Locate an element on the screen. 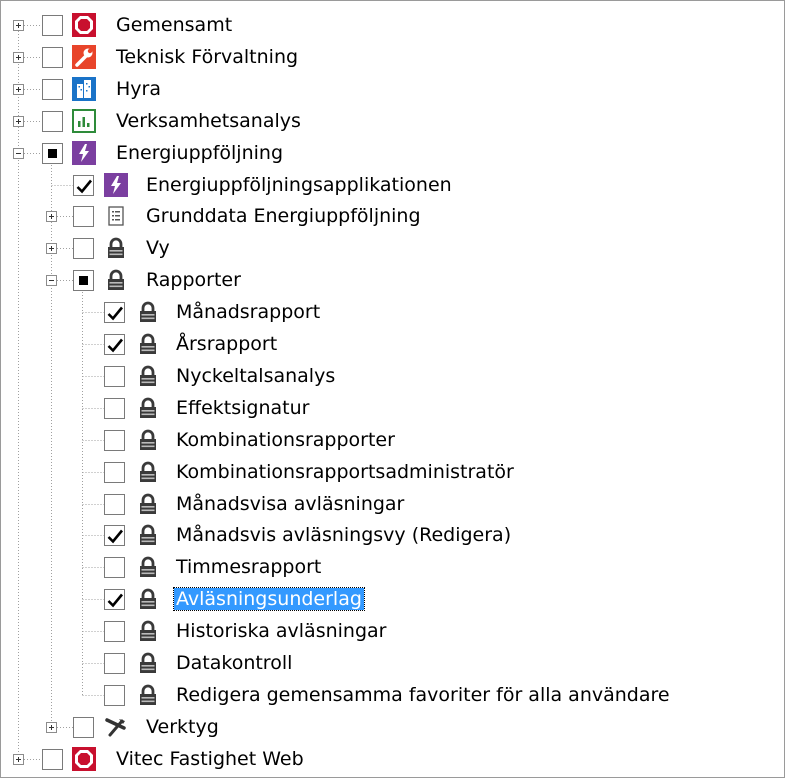 This screenshot has height=778, width=785. node-label: Rapporter is located at coordinates (193, 280).